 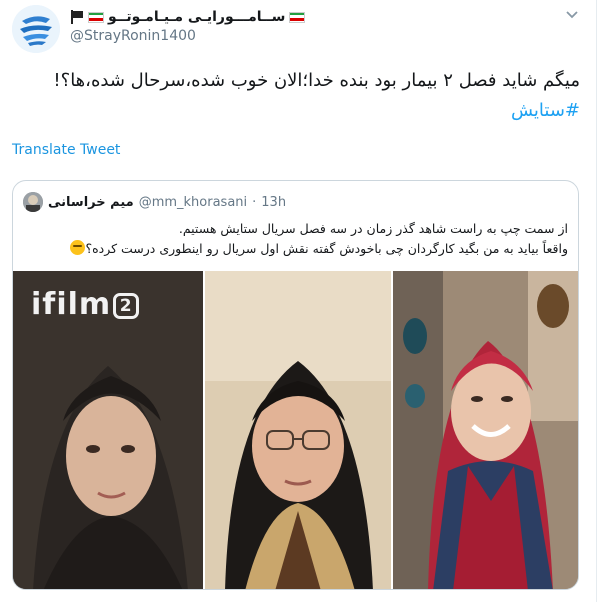 I want to click on ronin-logo-icon, so click(x=36, y=29).